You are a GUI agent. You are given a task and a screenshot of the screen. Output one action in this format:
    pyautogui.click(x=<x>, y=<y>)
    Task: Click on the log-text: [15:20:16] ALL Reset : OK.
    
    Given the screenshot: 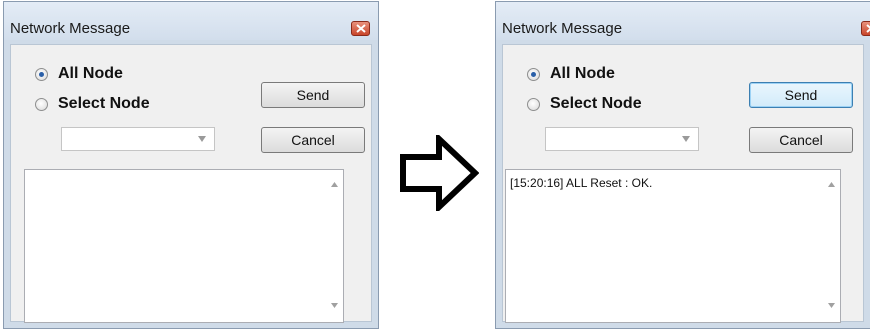 What is the action you would take?
    pyautogui.click(x=581, y=183)
    